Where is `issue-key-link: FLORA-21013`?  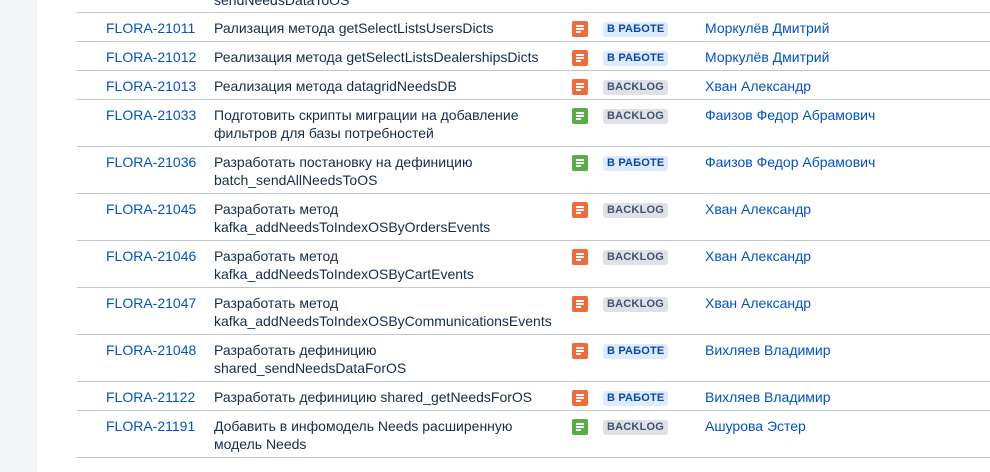 issue-key-link: FLORA-21013 is located at coordinates (151, 86).